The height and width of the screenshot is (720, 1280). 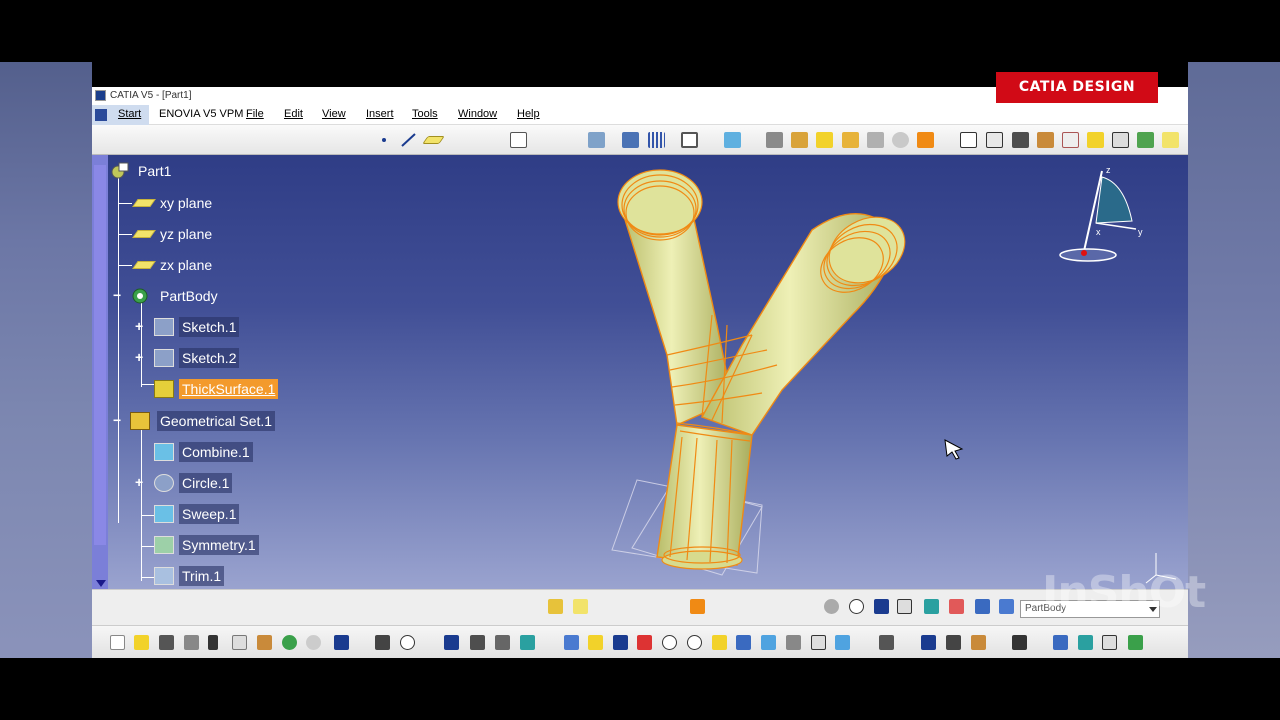 What do you see at coordinates (856, 606) in the screenshot?
I see `sphere-icon` at bounding box center [856, 606].